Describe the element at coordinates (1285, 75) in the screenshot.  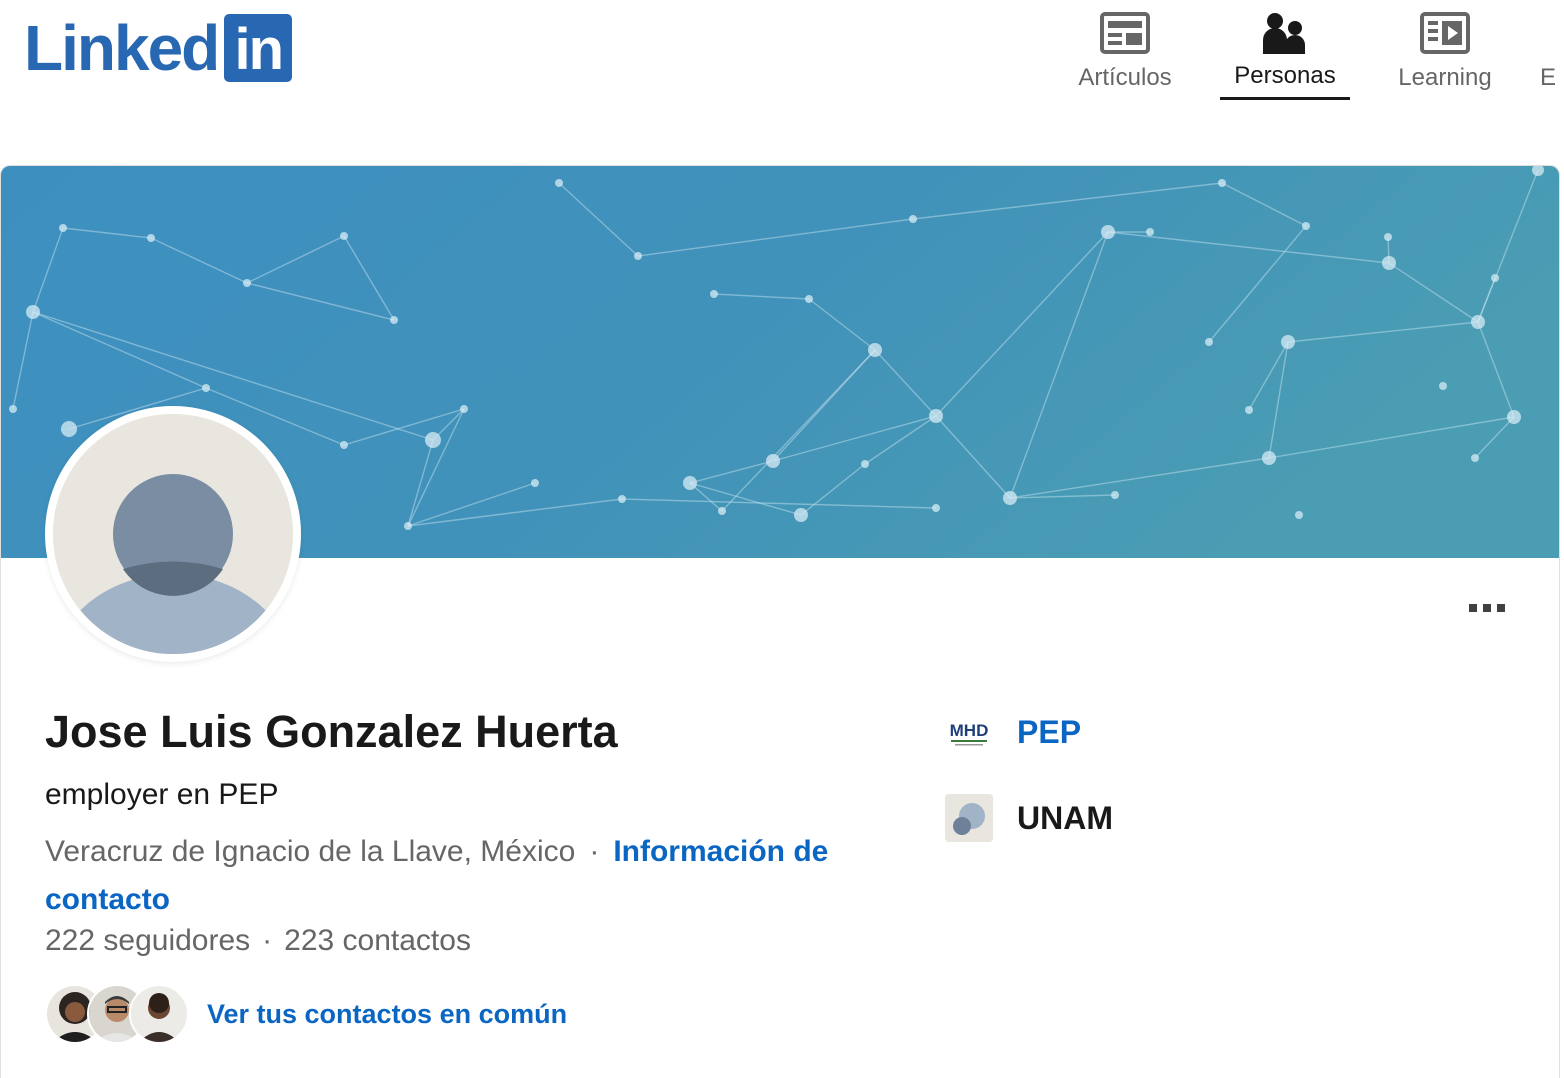
I see `nav-label-people: Personas` at that location.